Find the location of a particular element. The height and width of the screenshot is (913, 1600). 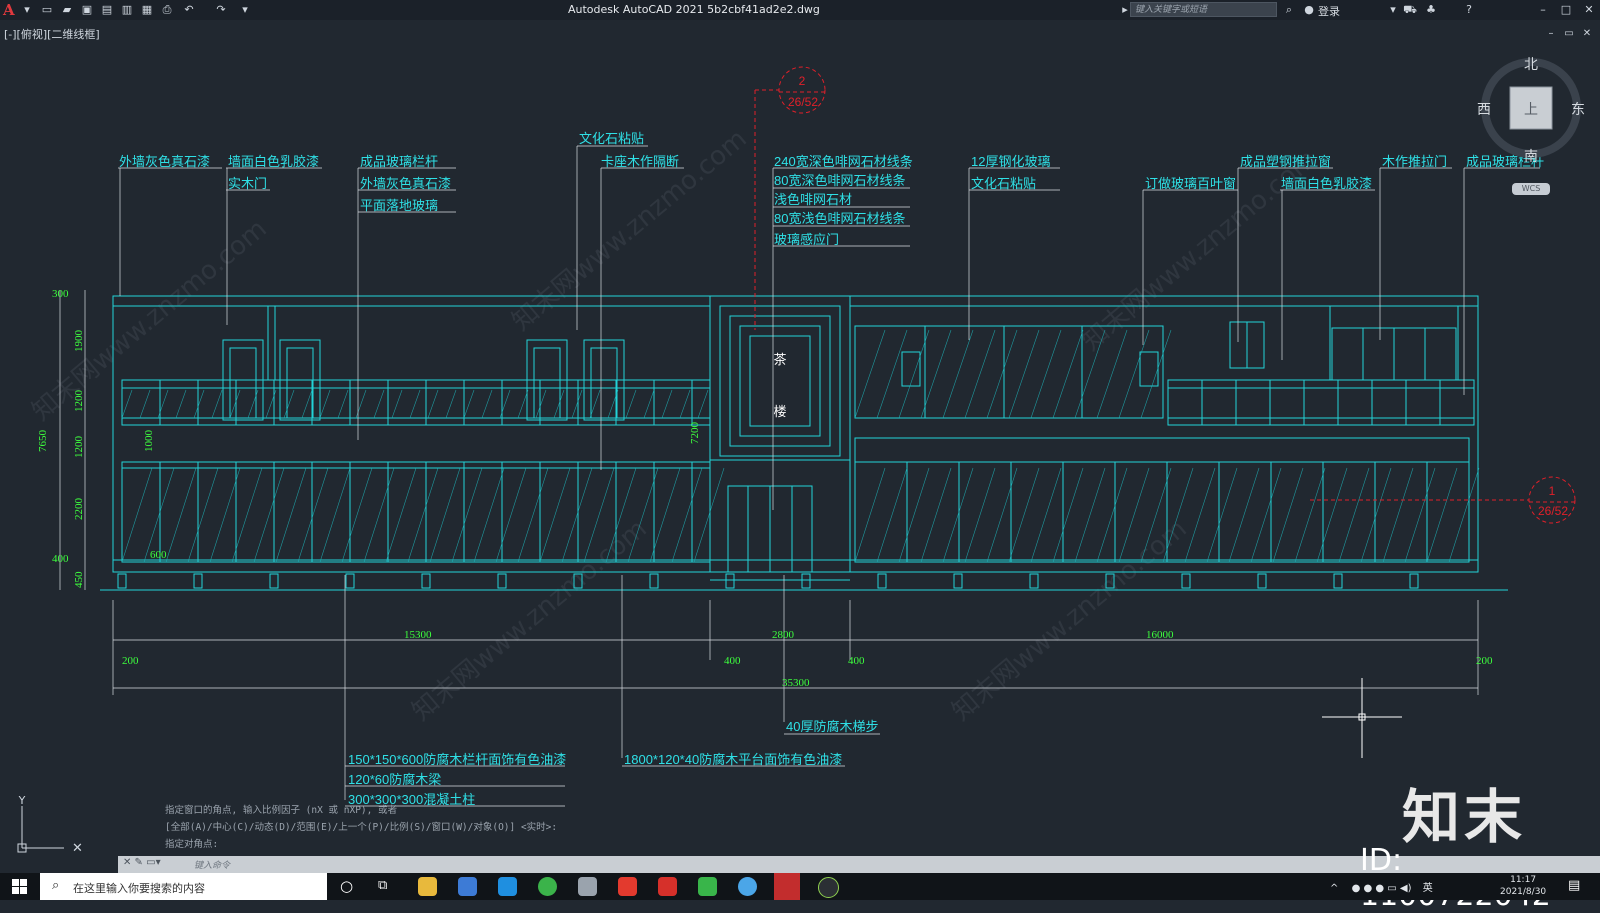

dim-text: 300 is located at coordinates (60, 294).